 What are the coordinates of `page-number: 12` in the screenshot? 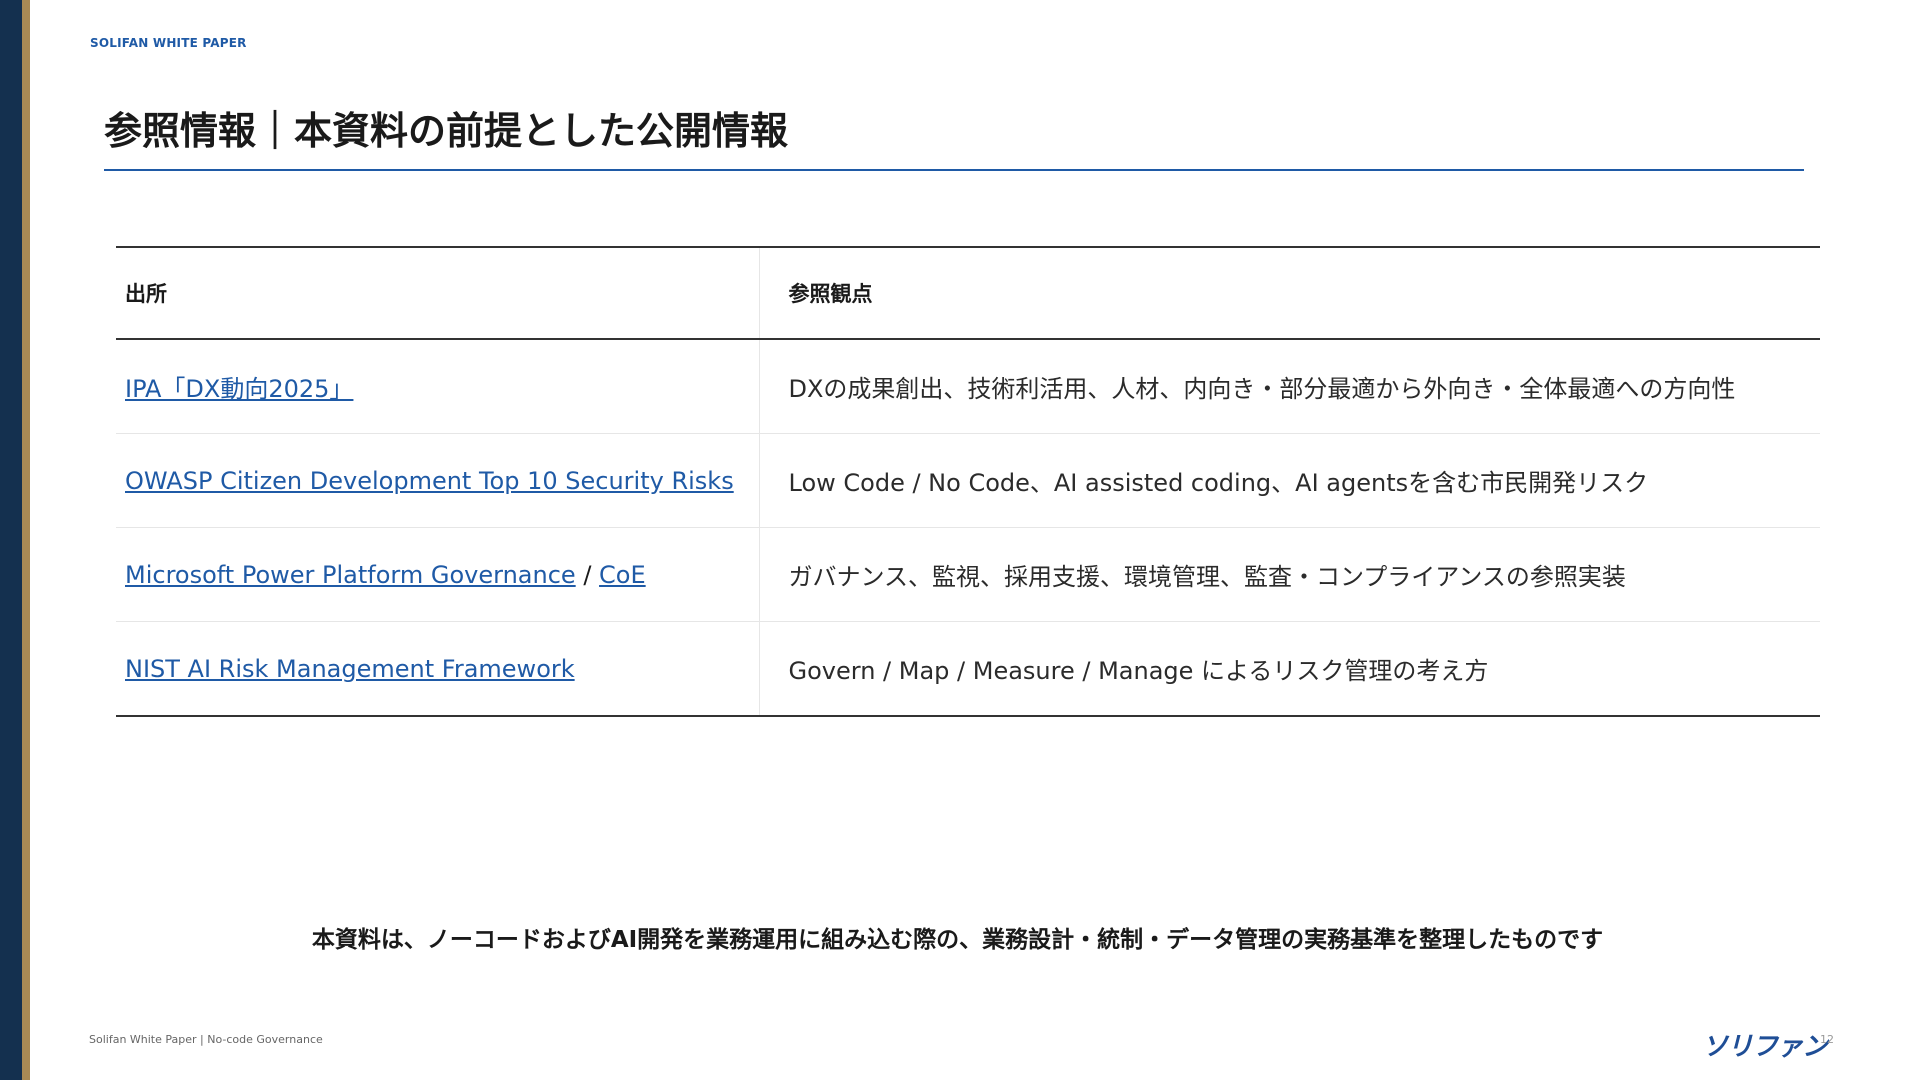 It's located at (1827, 1039).